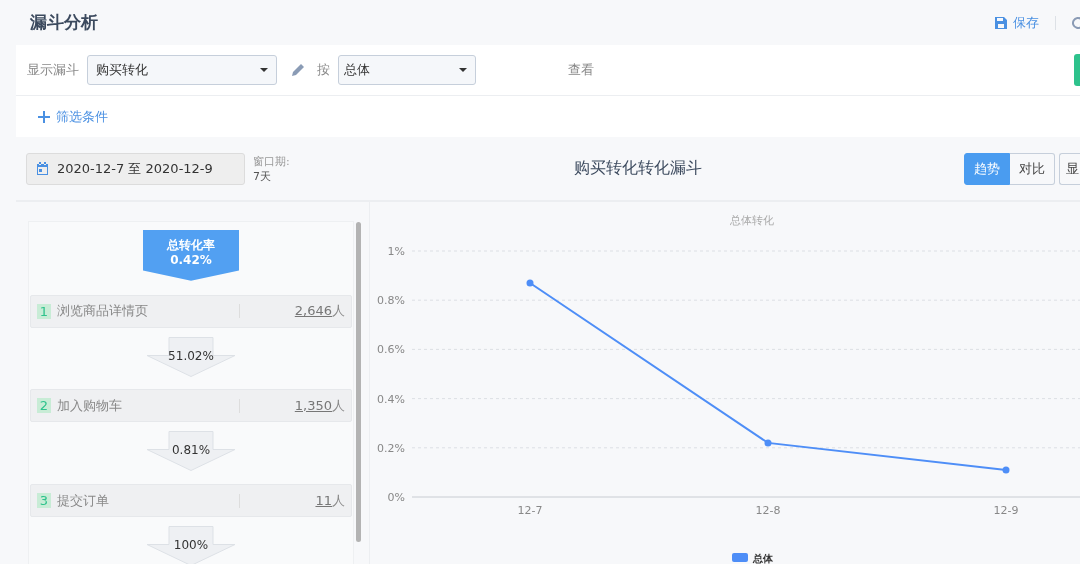  I want to click on funnel-step: 1 浏览商品详情页 2,646人, so click(191, 311).